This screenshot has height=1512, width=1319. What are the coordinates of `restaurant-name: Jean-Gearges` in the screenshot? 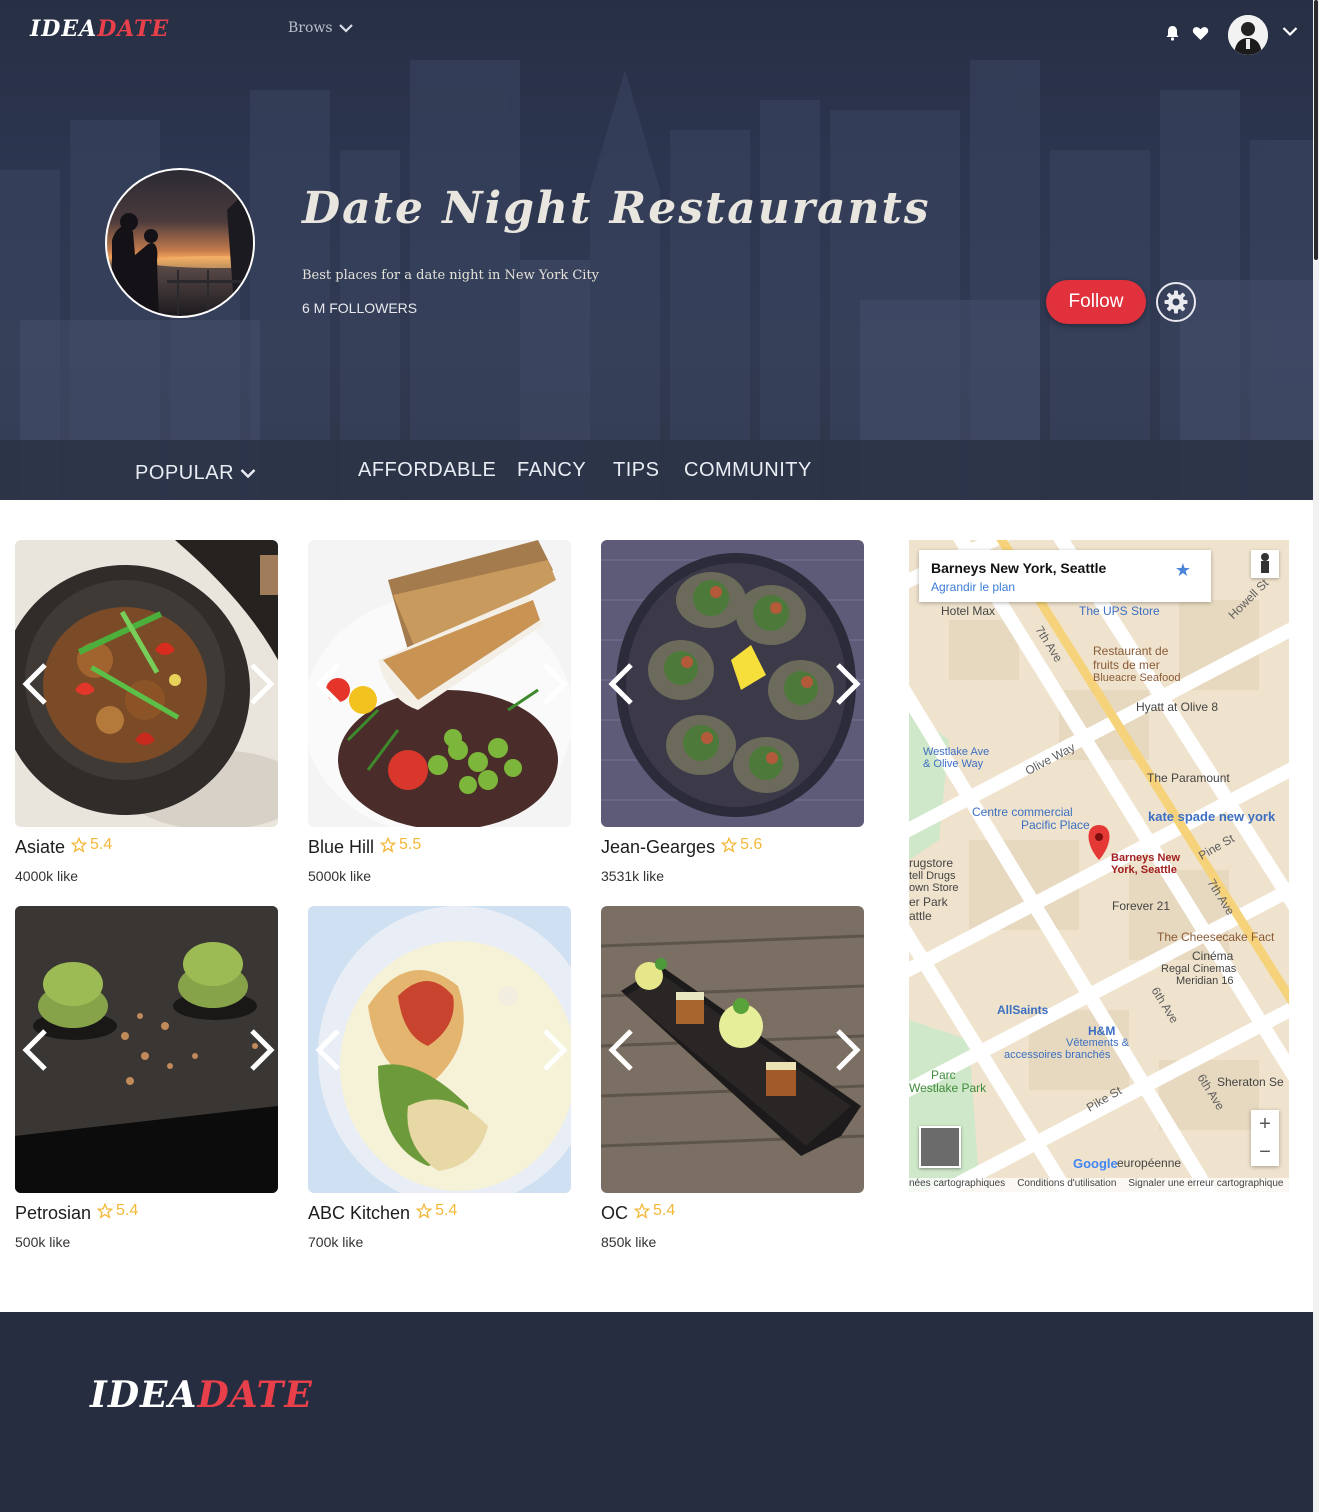 It's located at (658, 847).